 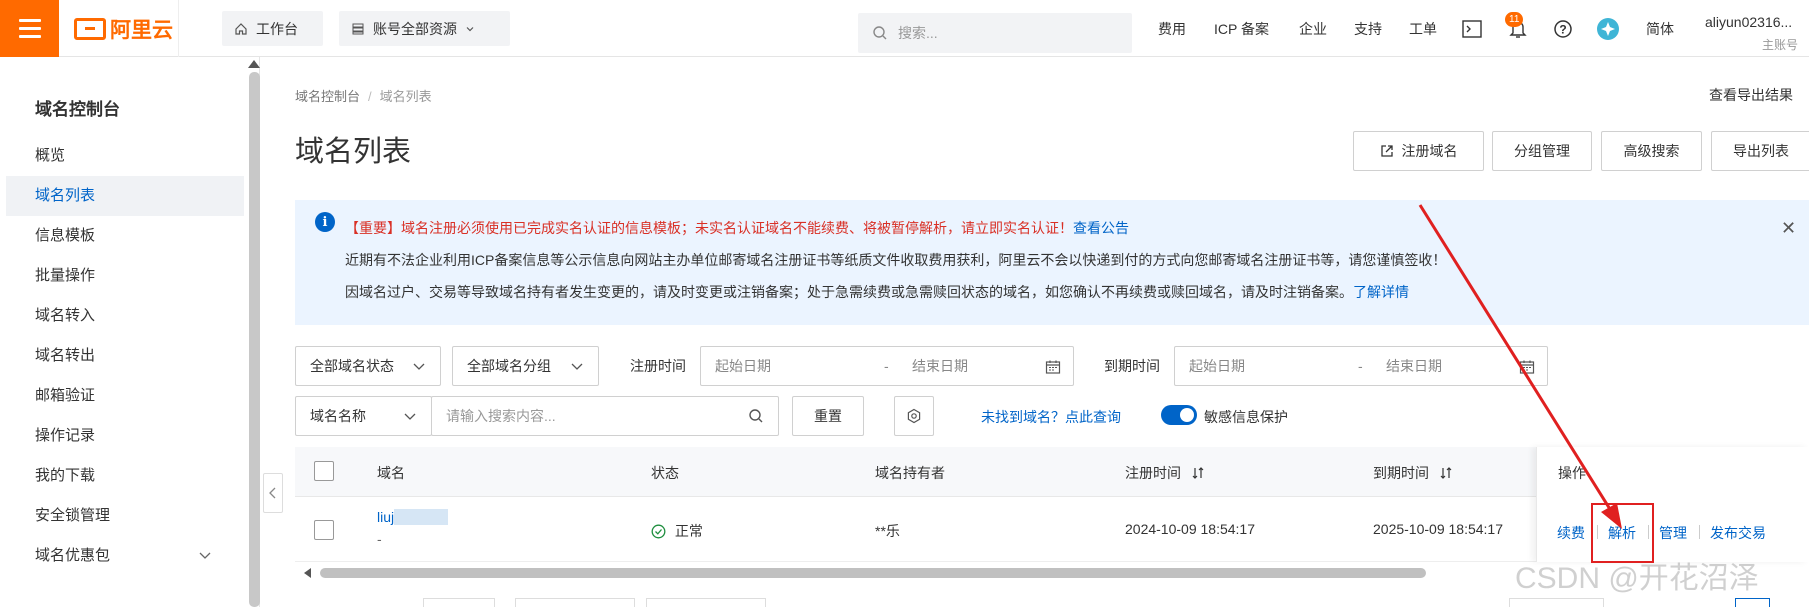 I want to click on watermark: CSDN @开花沼泽, so click(x=1637, y=578).